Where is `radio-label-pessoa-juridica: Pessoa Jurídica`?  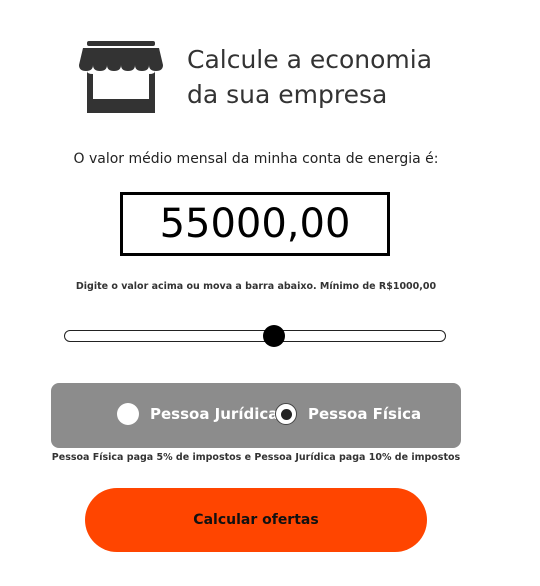 radio-label-pessoa-juridica: Pessoa Jurídica is located at coordinates (214, 414).